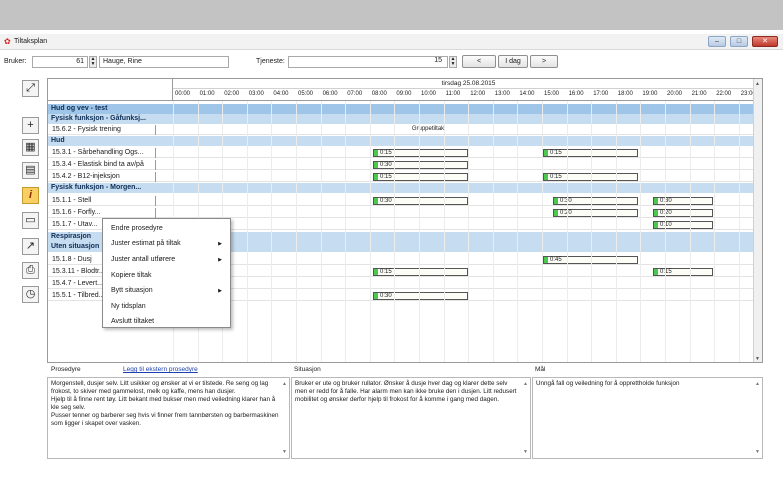  What do you see at coordinates (207, 94) in the screenshot?
I see `hour-label: 01:00` at bounding box center [207, 94].